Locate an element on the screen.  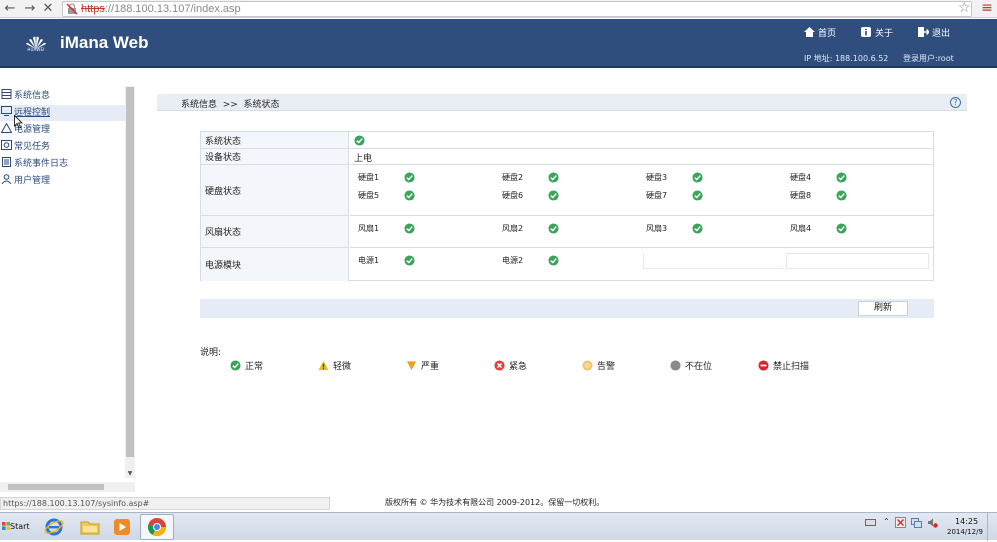
clock-time: 14:25 is located at coordinates (966, 521).